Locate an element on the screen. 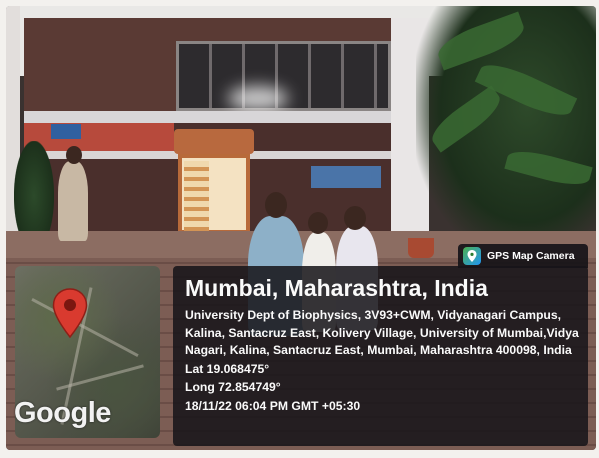  person-3-head is located at coordinates (355, 218).